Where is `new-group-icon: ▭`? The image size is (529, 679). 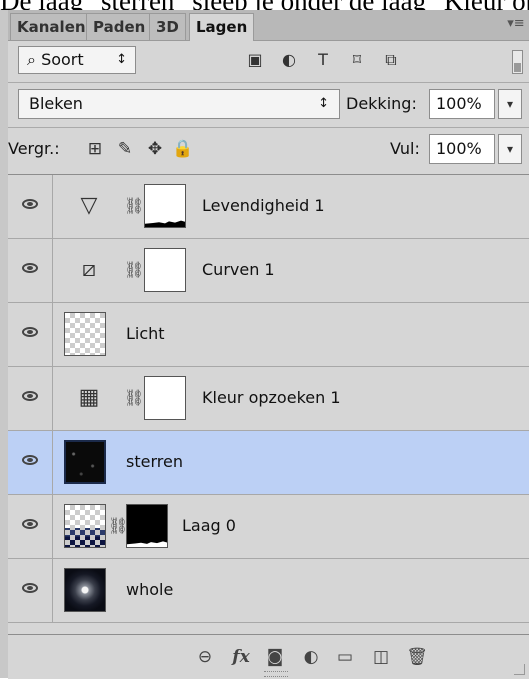 new-group-icon: ▭ is located at coordinates (345, 657).